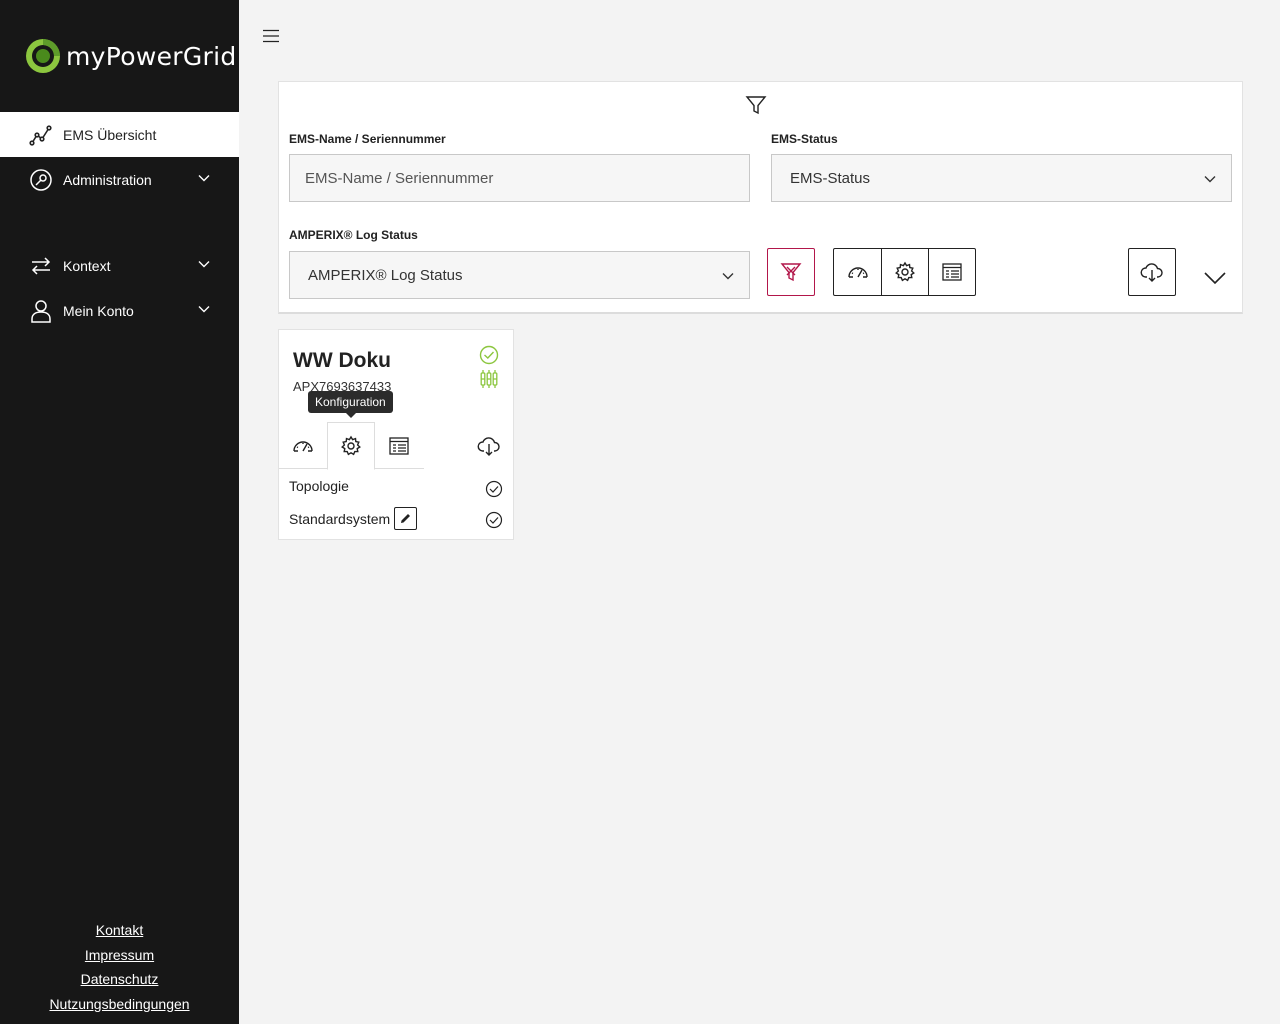 This screenshot has height=1024, width=1280. Describe the element at coordinates (489, 379) in the screenshot. I see `battery-modules-icon` at that location.